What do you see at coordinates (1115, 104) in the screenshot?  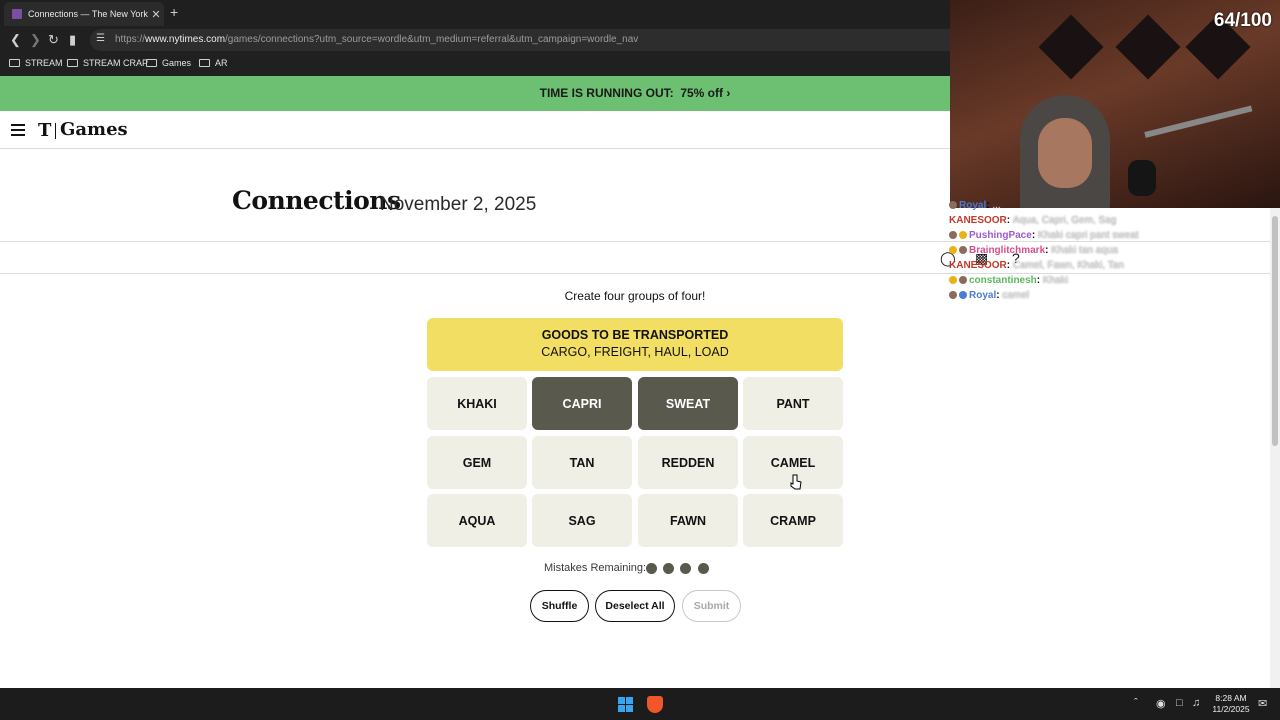 I see `webcam-overlay: 64/100` at bounding box center [1115, 104].